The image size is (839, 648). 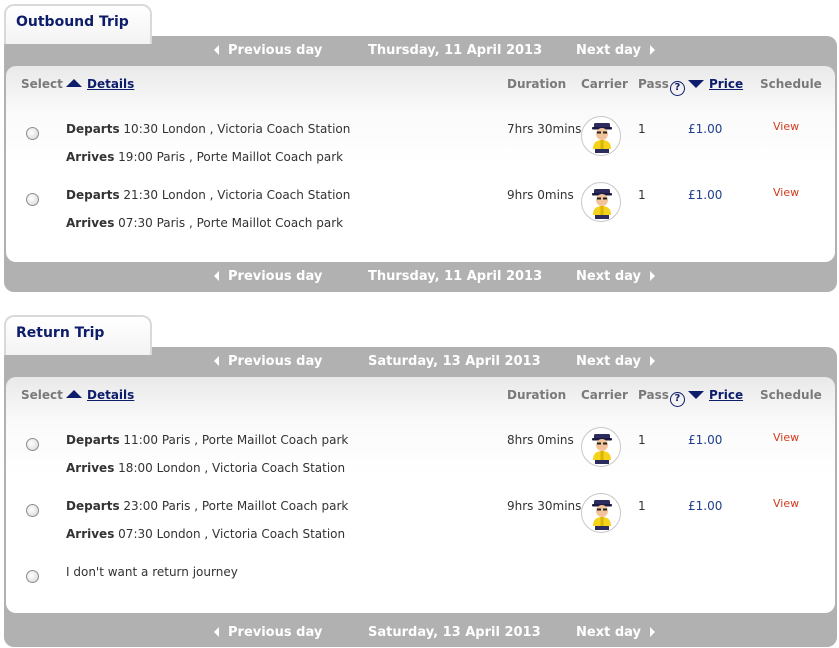 I want to click on no-return-label: I don't want a return journey, so click(x=152, y=572).